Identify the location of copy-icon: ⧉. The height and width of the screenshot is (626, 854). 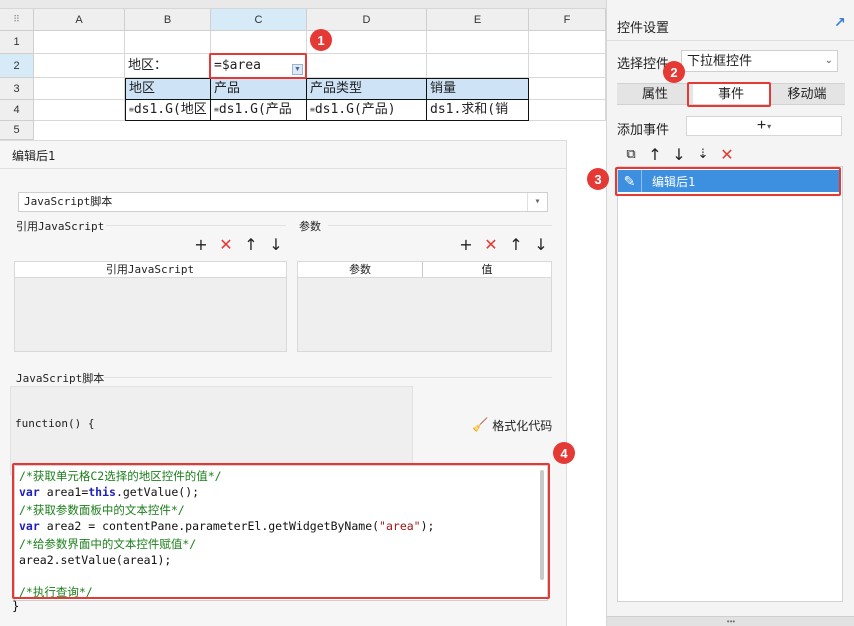
(631, 155).